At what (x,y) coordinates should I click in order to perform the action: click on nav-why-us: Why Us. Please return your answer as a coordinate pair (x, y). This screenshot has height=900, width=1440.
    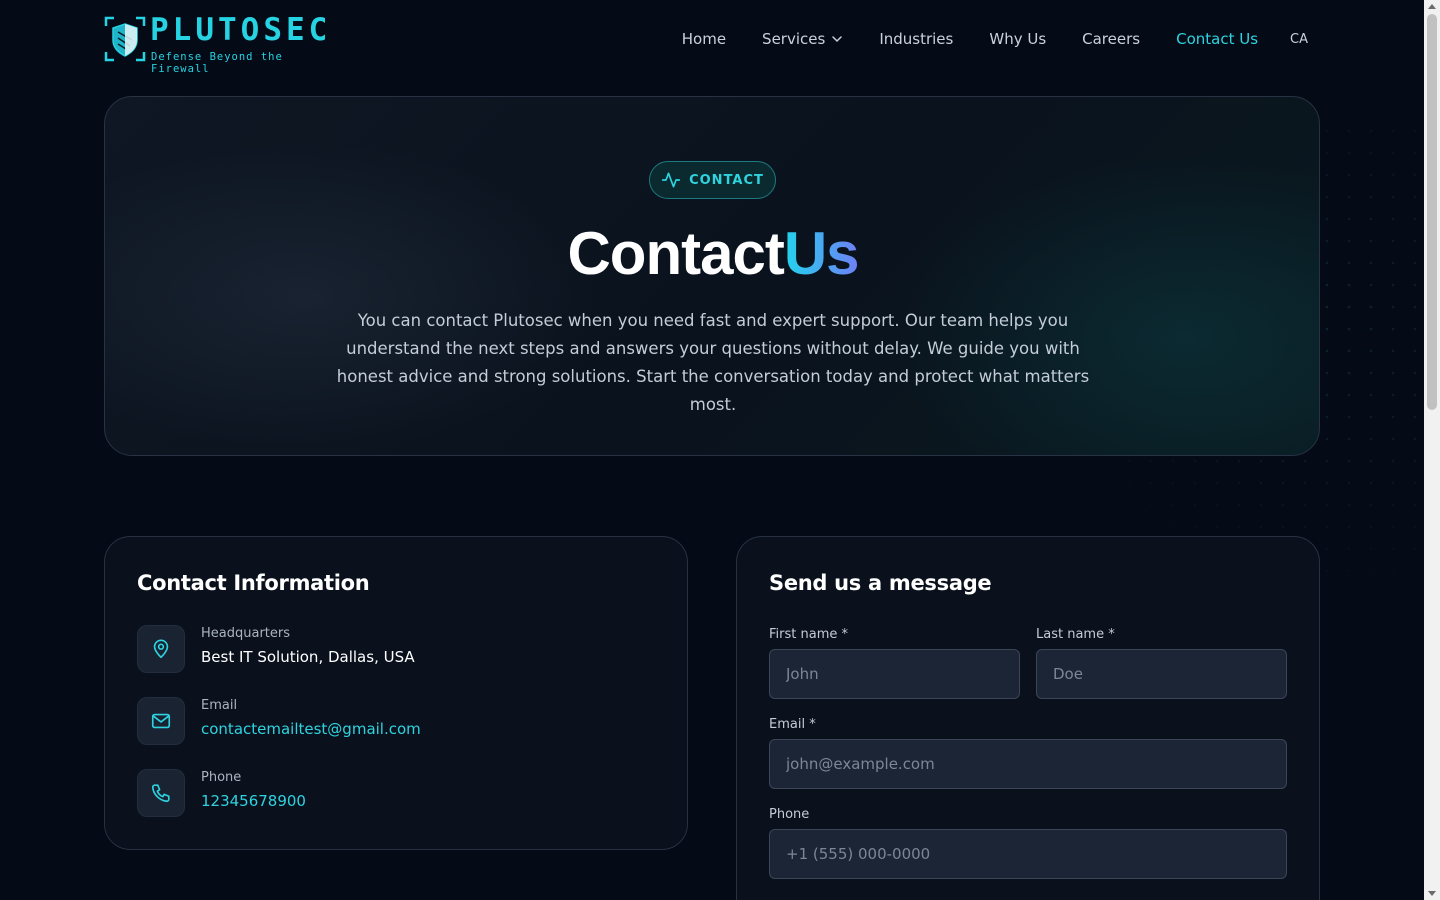
    Looking at the image, I should click on (1017, 39).